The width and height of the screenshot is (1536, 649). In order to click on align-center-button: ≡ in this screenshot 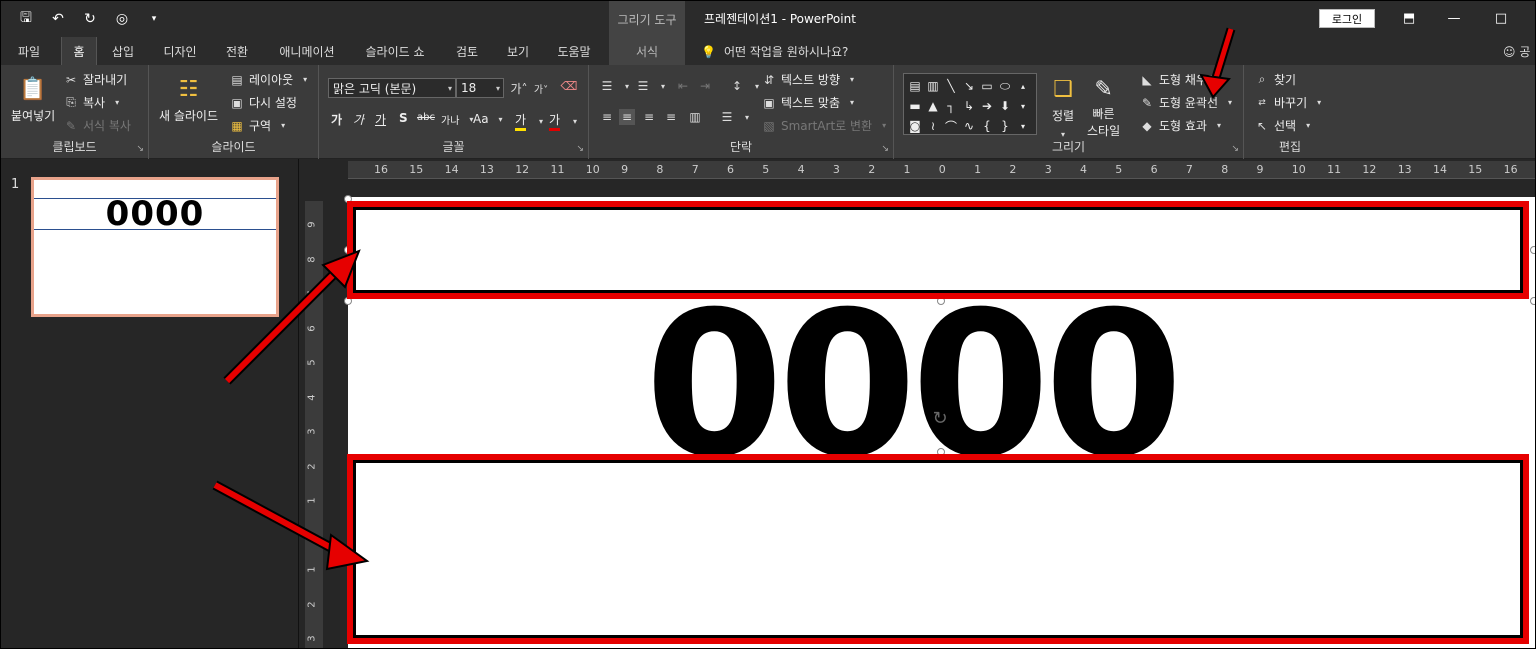, I will do `click(627, 117)`.